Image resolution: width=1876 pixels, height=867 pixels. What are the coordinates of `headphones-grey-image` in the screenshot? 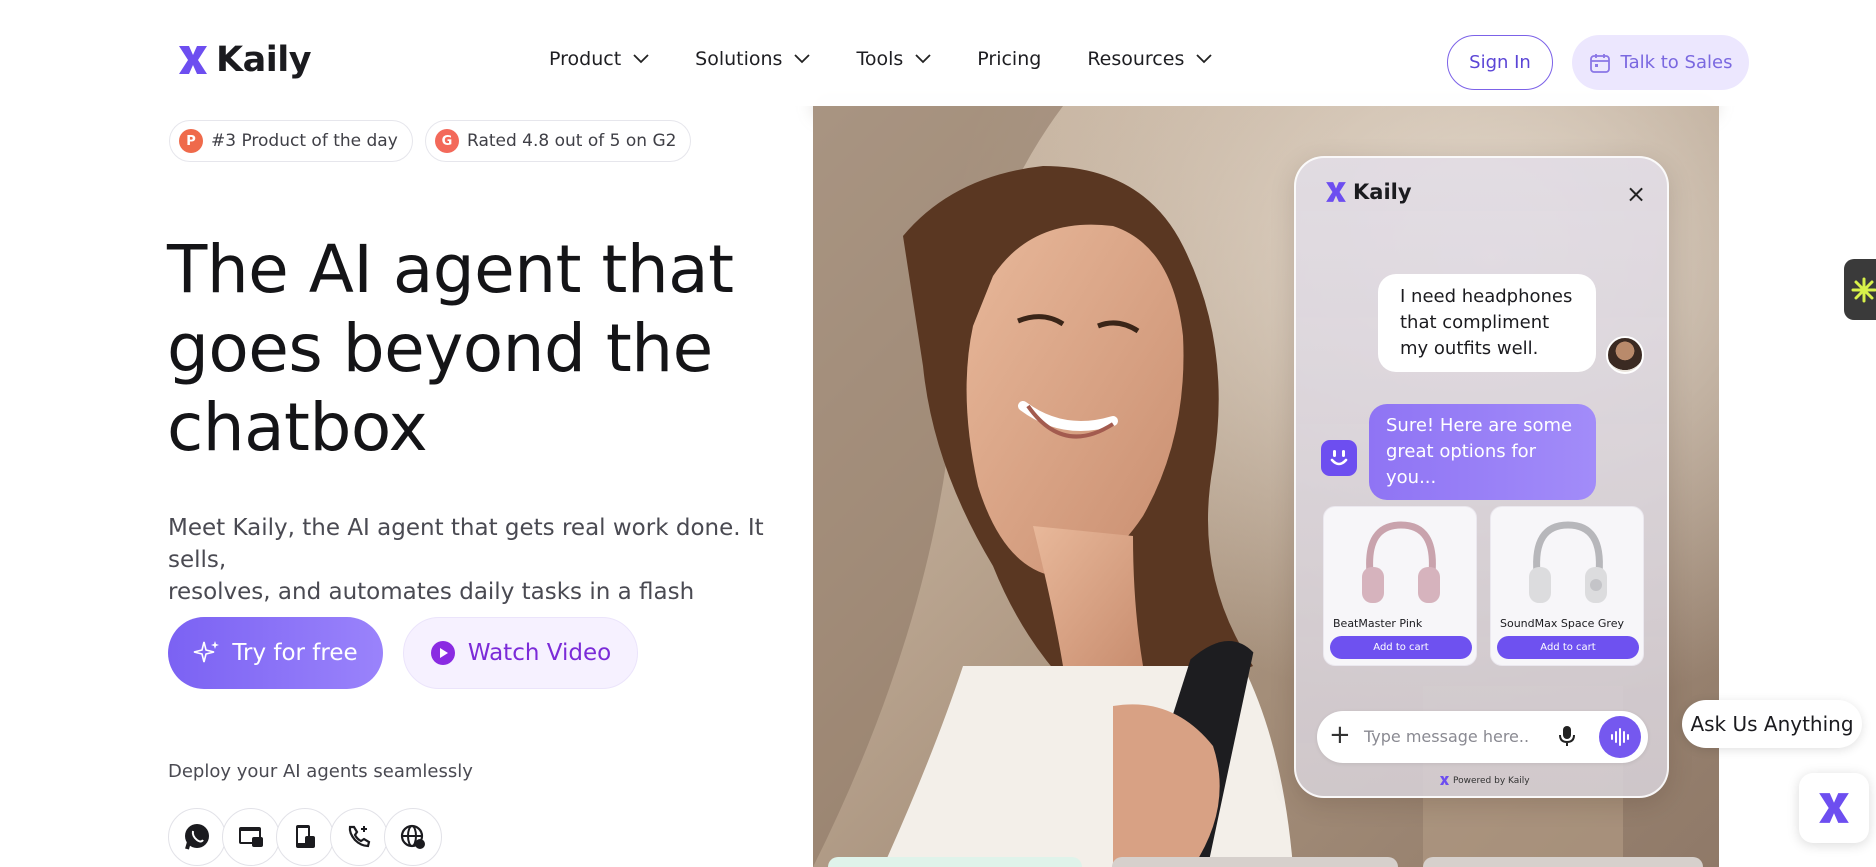 It's located at (1568, 563).